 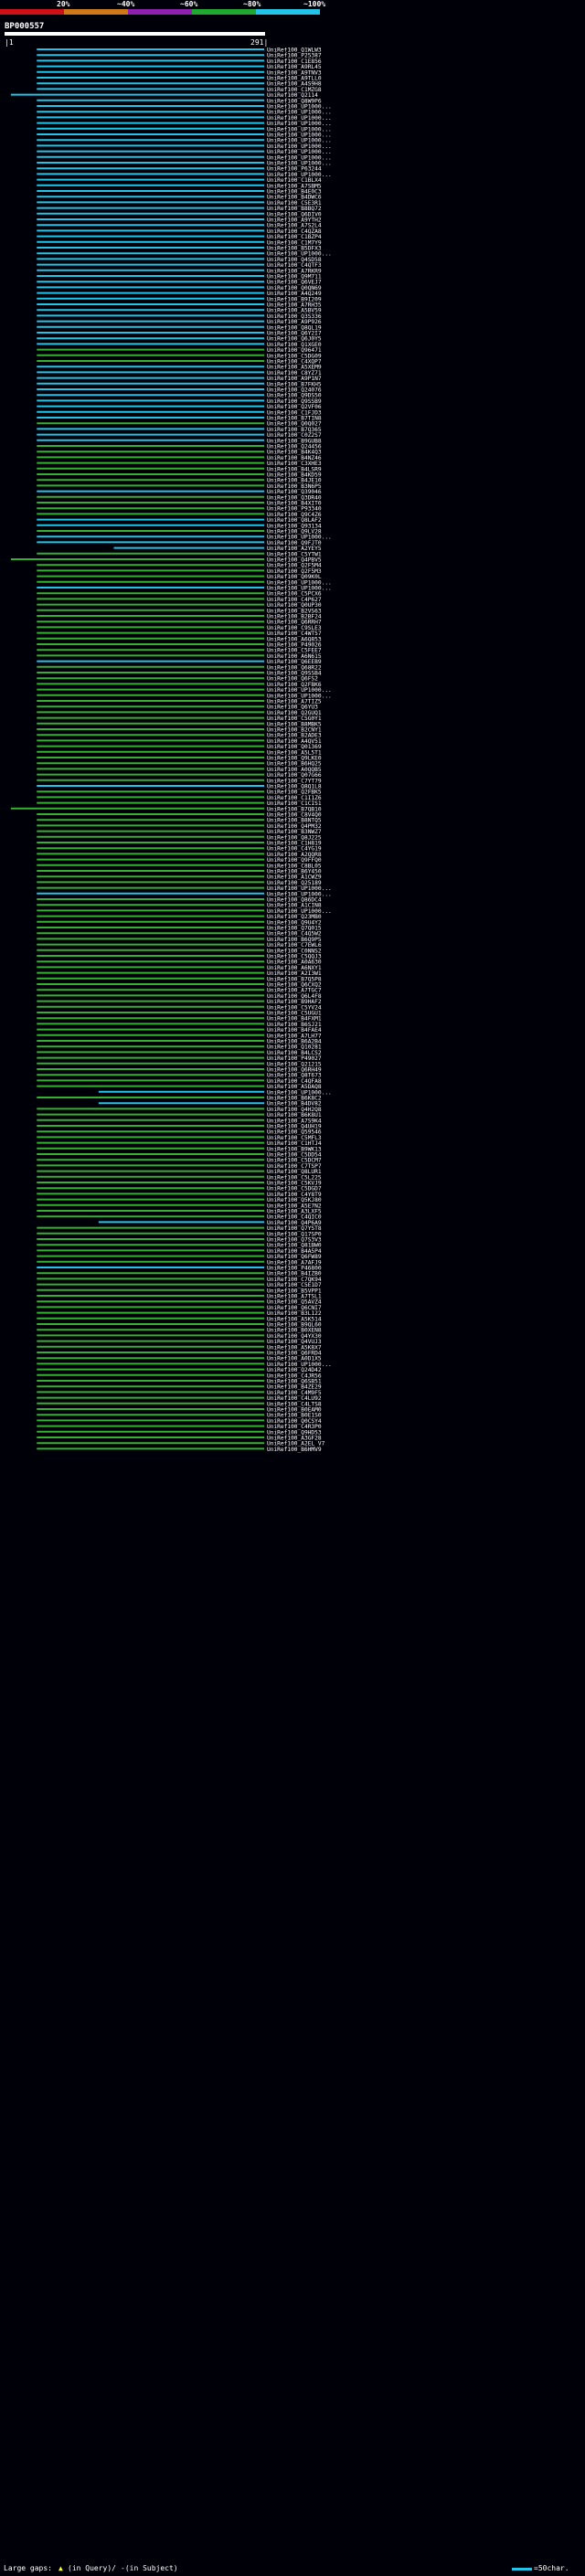 What do you see at coordinates (28, 2568) in the screenshot?
I see `gaps-label: Large gaps:` at bounding box center [28, 2568].